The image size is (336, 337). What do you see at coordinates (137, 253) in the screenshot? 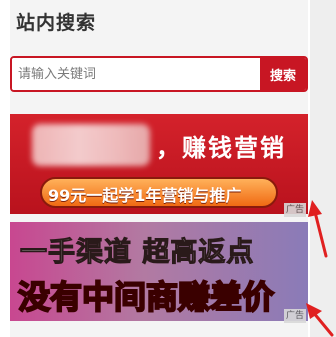
I see `banner-line-1: 一手渠道 超高返点` at bounding box center [137, 253].